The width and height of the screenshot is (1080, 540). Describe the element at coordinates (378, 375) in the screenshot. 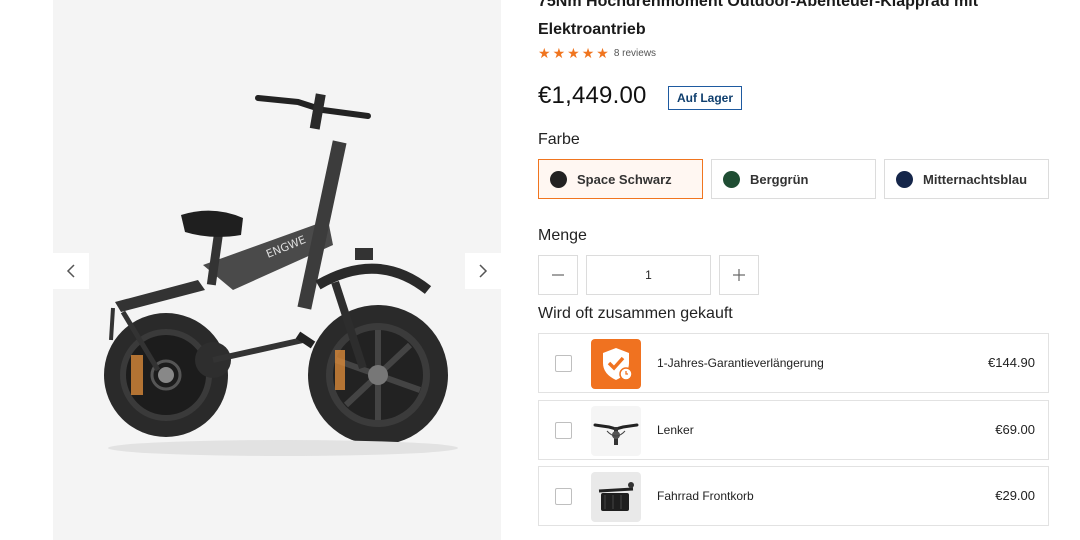

I see `front-wheel` at that location.